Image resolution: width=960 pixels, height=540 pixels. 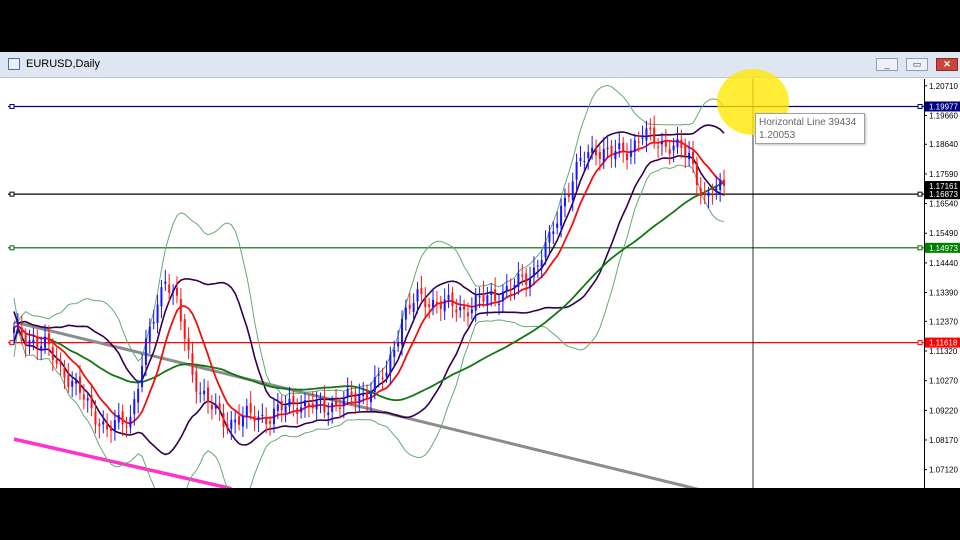 I want to click on y-tick-label-5: 1.15490, so click(x=943, y=233).